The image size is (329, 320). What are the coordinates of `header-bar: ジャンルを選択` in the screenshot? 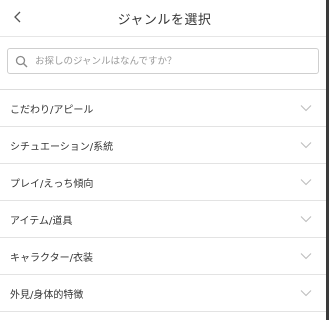 It's located at (164, 18).